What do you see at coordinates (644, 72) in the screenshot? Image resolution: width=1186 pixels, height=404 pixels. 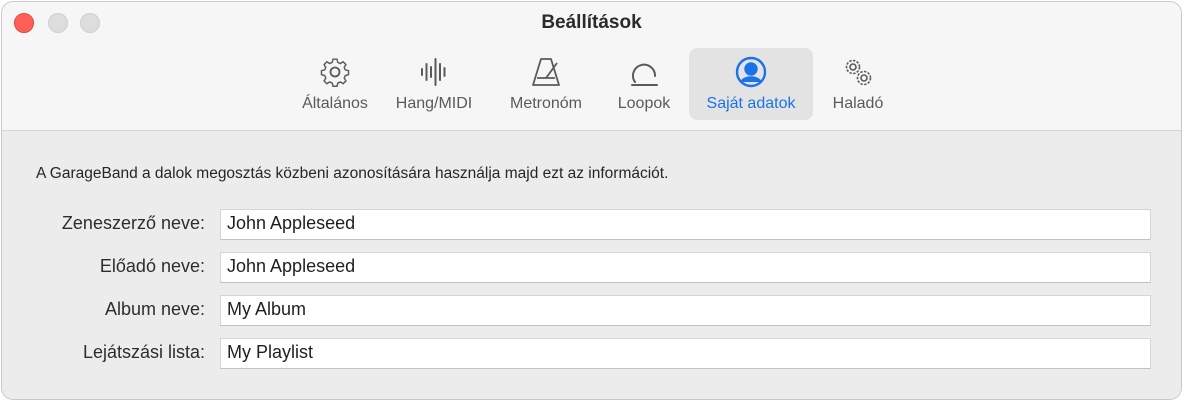 I see `loop-icon` at bounding box center [644, 72].